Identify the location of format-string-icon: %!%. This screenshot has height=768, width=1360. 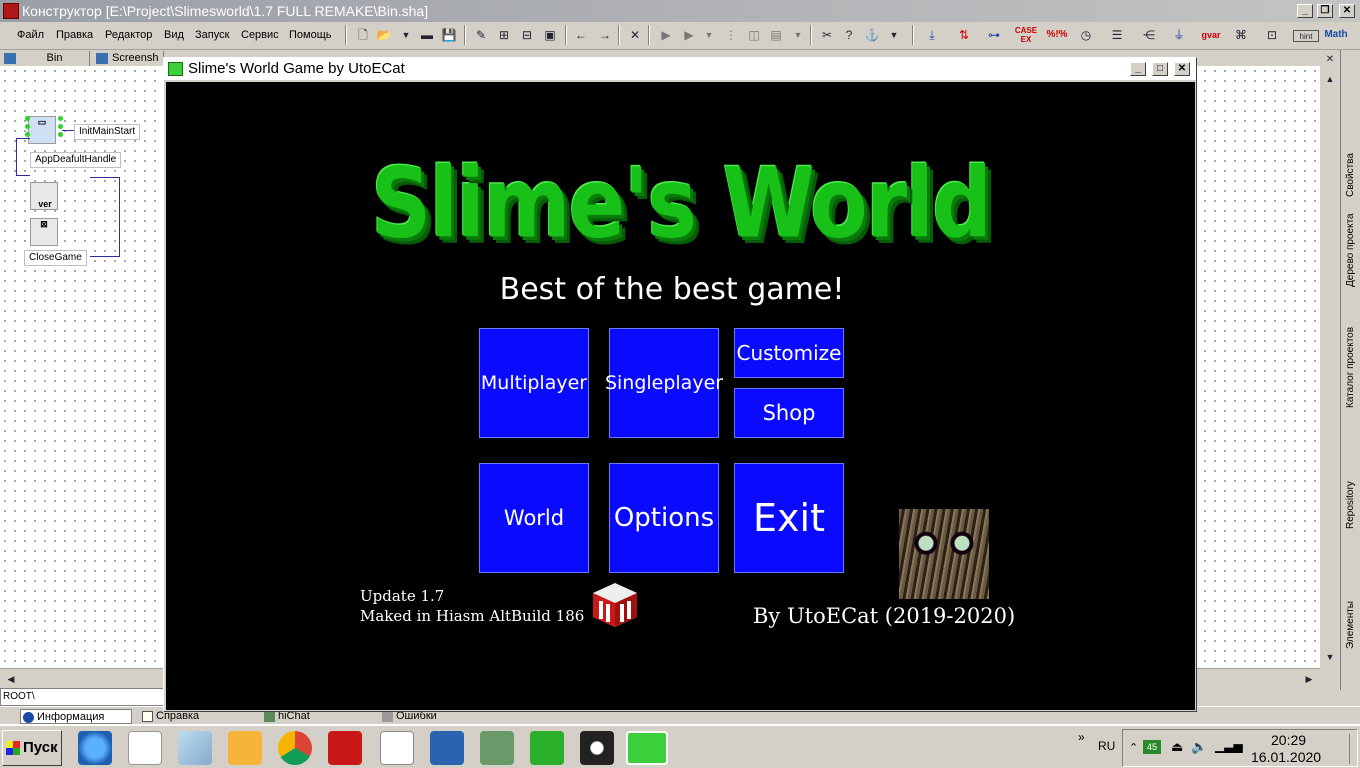
(1057, 35).